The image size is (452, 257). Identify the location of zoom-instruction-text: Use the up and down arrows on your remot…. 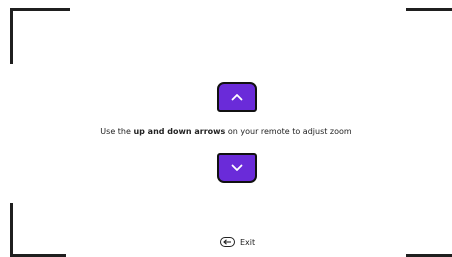
(226, 132).